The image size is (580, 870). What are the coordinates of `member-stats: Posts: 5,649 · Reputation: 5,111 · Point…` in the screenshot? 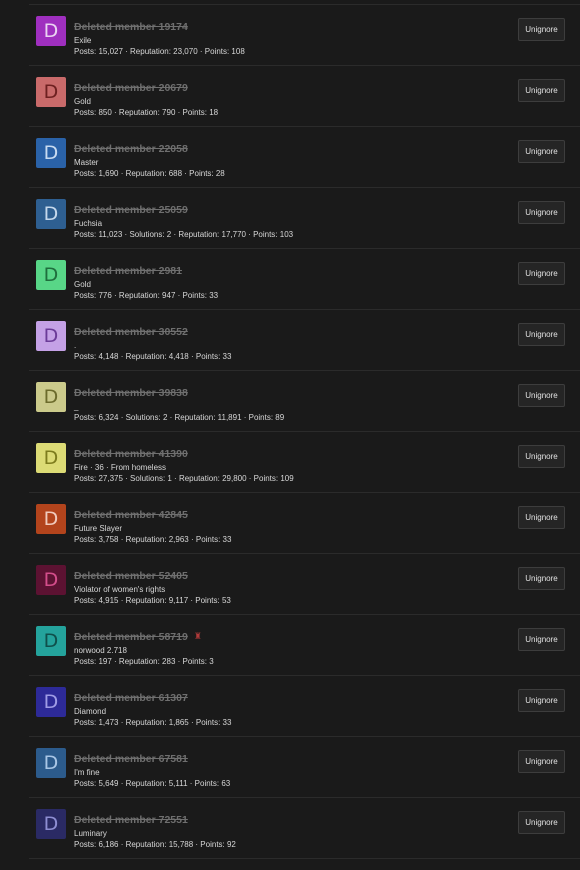 It's located at (152, 783).